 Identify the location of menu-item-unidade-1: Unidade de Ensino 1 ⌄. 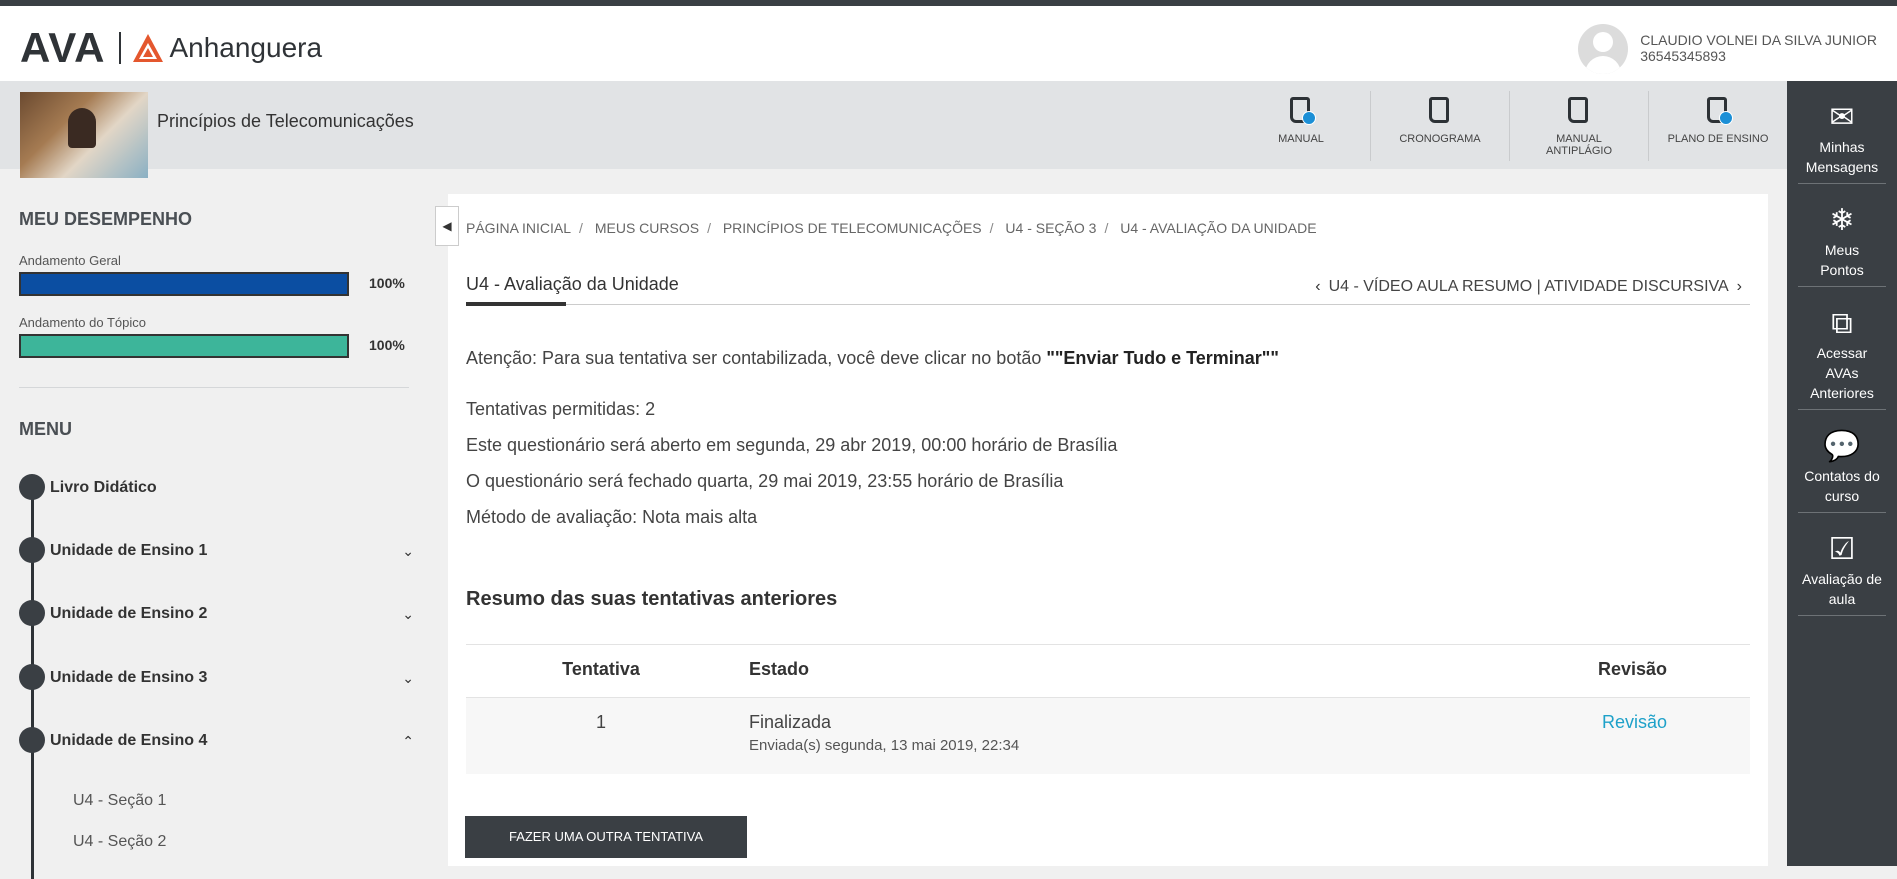
(216, 552).